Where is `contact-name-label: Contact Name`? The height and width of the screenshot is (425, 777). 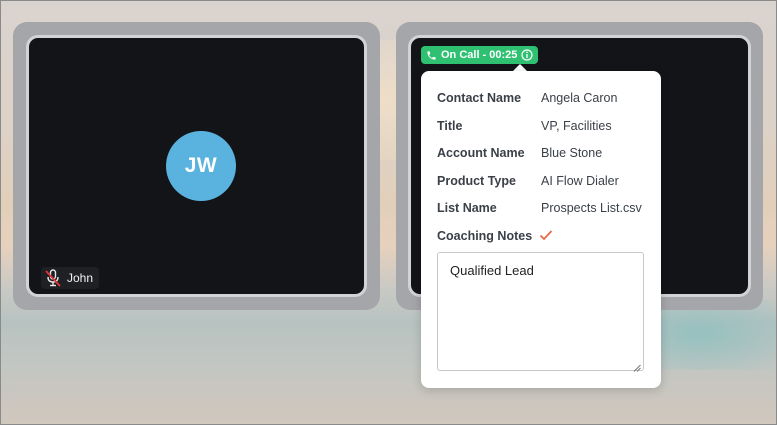 contact-name-label: Contact Name is located at coordinates (479, 98).